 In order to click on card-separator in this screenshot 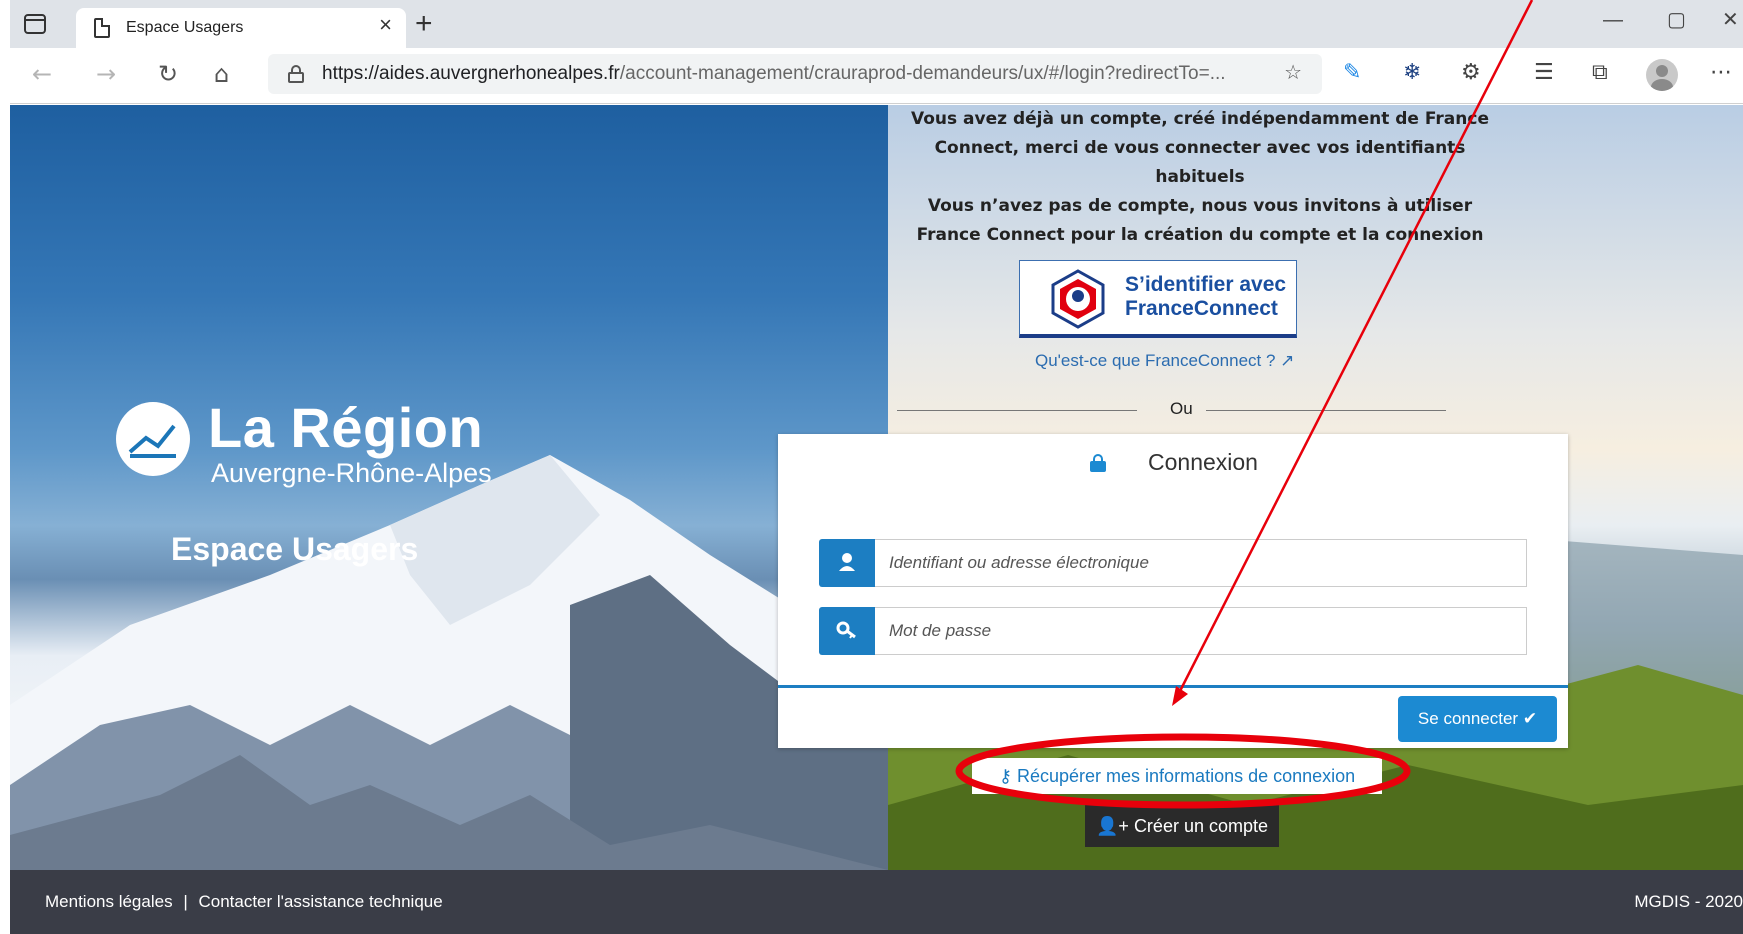, I will do `click(1173, 686)`.